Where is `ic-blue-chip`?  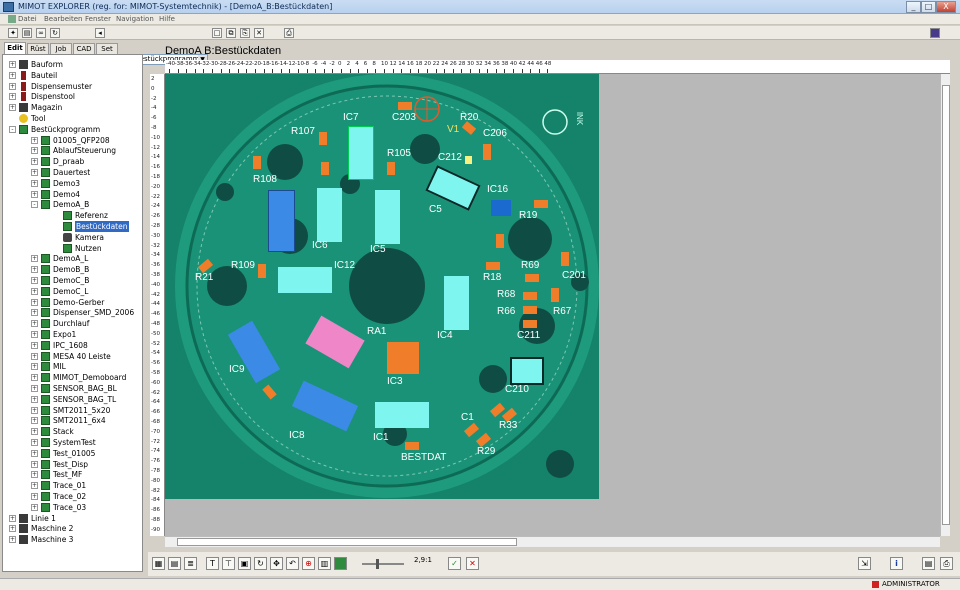 ic-blue-chip is located at coordinates (281, 221).